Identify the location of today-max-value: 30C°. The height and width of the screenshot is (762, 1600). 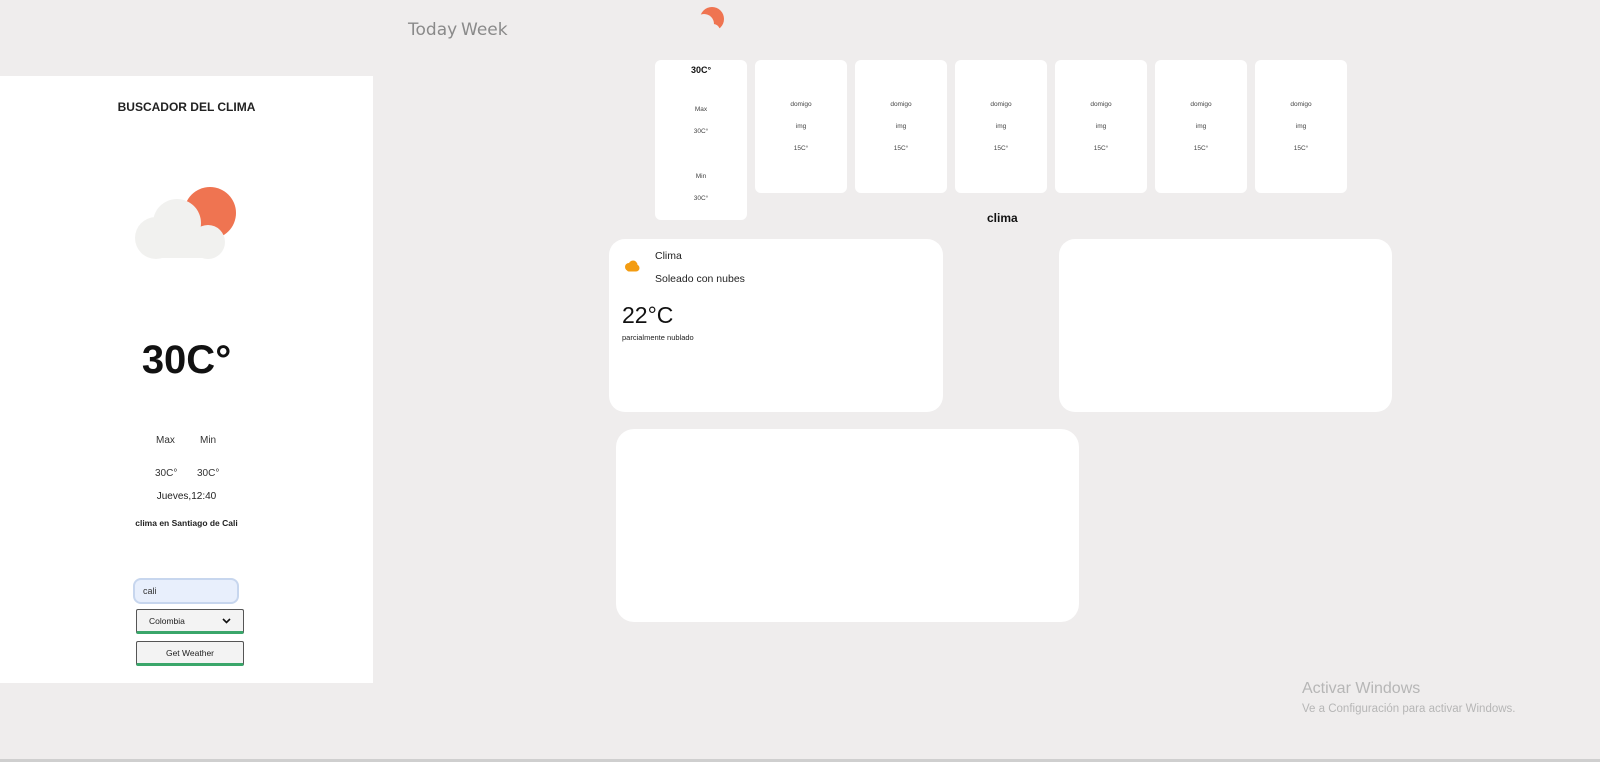
(701, 131).